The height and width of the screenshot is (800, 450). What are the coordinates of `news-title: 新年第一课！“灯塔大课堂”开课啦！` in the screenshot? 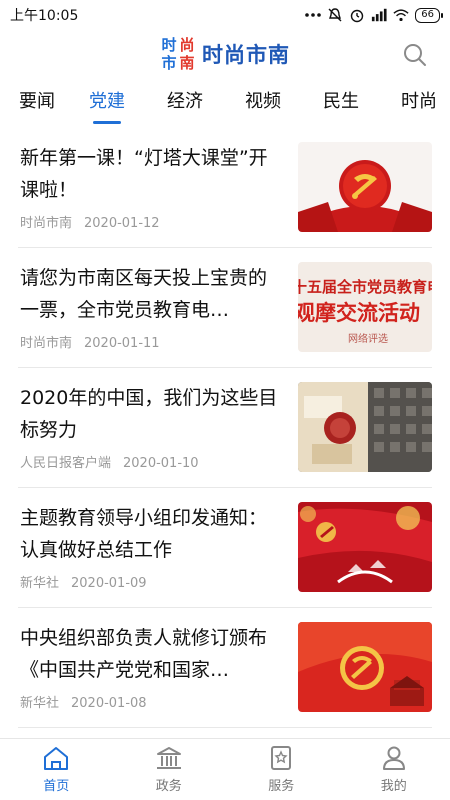 It's located at (144, 174).